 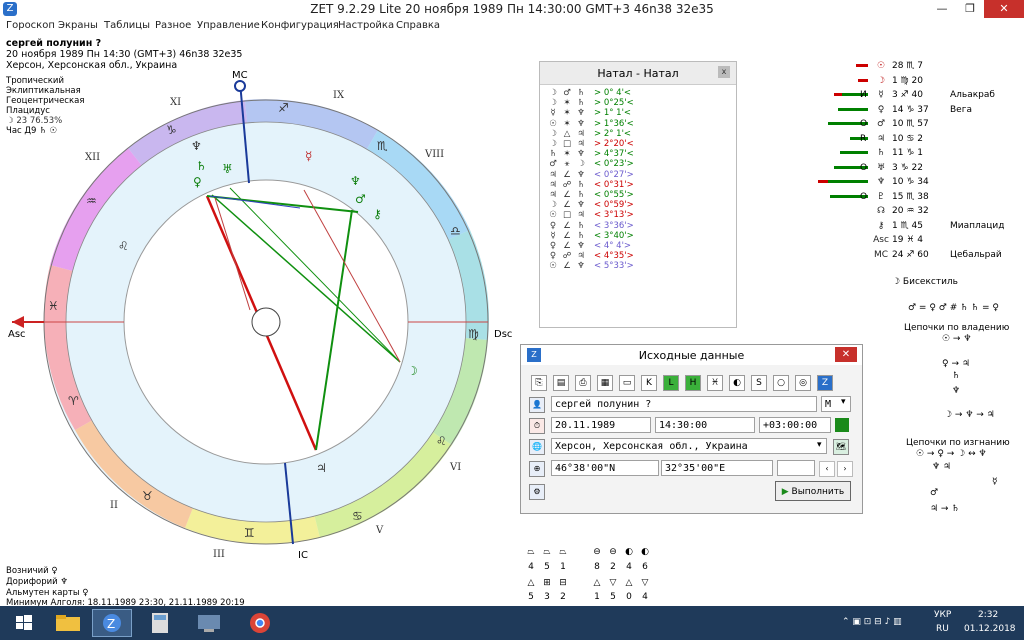 What do you see at coordinates (614, 184) in the screenshot?
I see `aspect-orb: < 0°31'>` at bounding box center [614, 184].